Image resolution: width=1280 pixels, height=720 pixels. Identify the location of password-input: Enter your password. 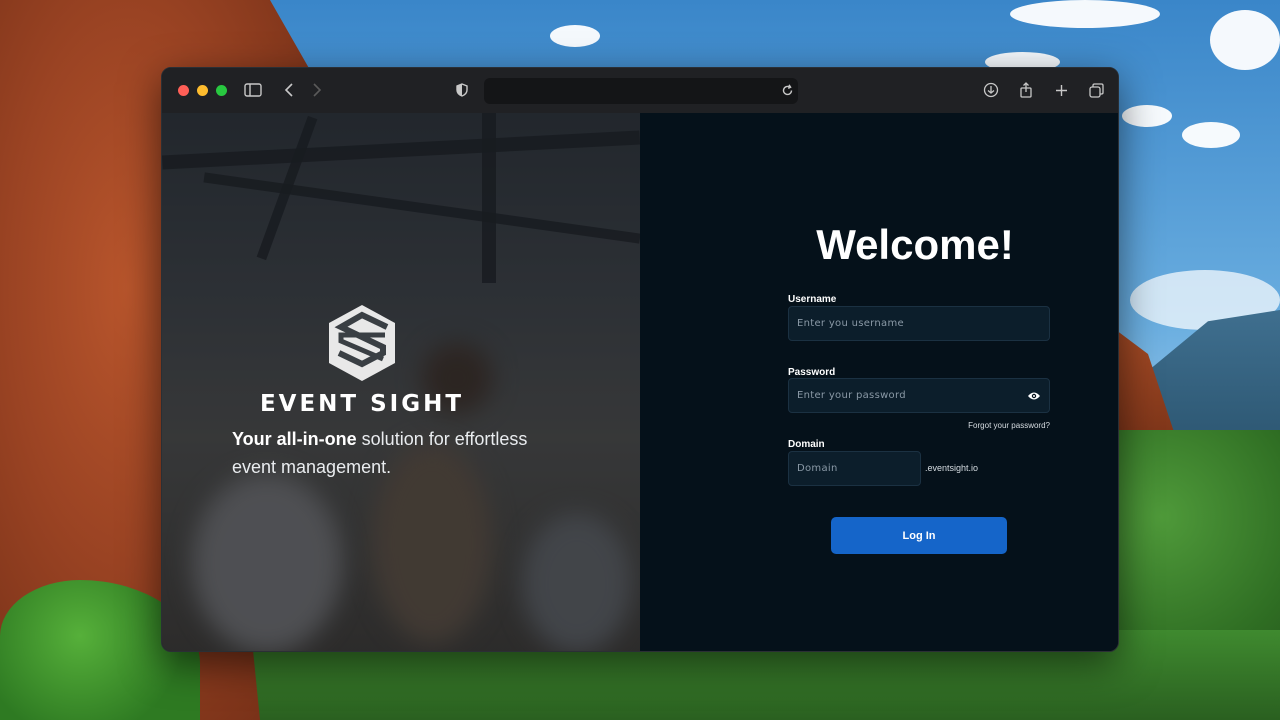
(919, 395).